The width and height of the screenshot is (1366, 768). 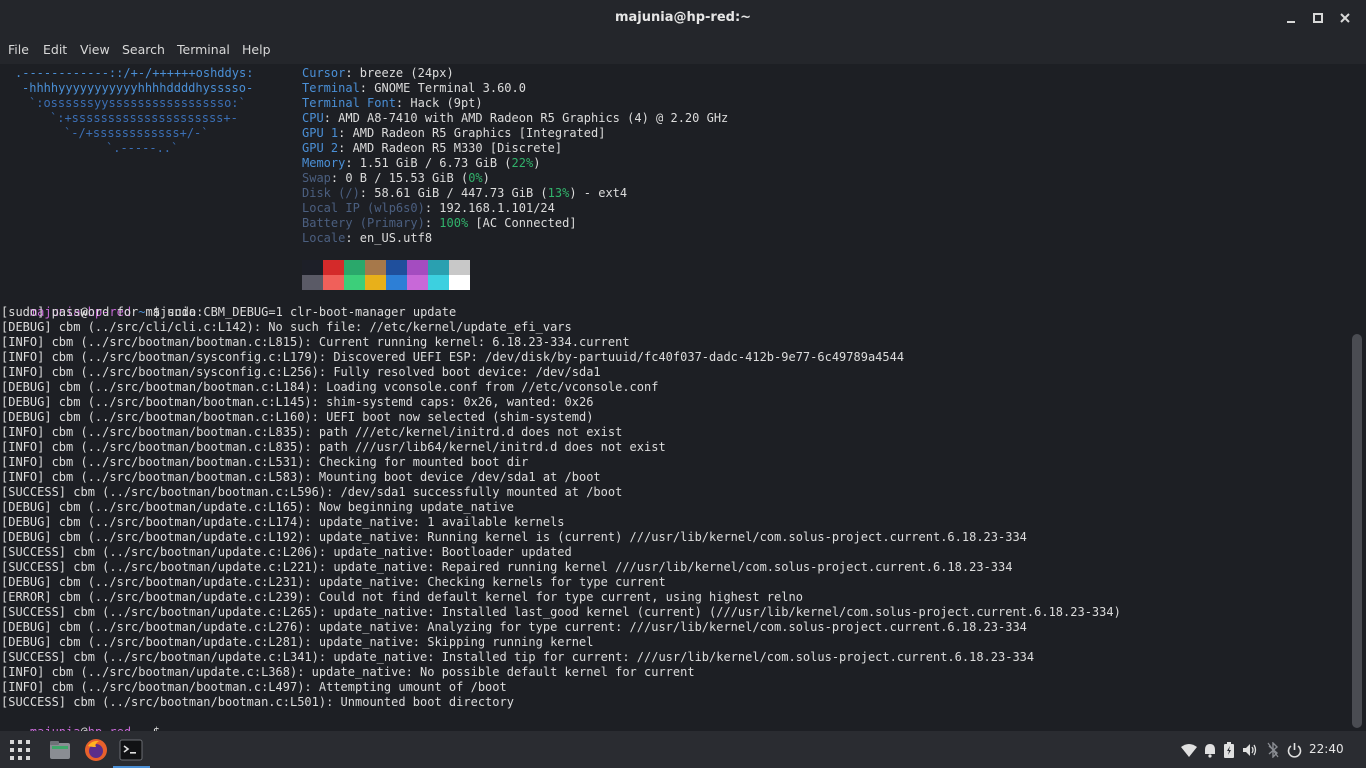 What do you see at coordinates (324, 163) in the screenshot?
I see `sysinfo-label: Memory` at bounding box center [324, 163].